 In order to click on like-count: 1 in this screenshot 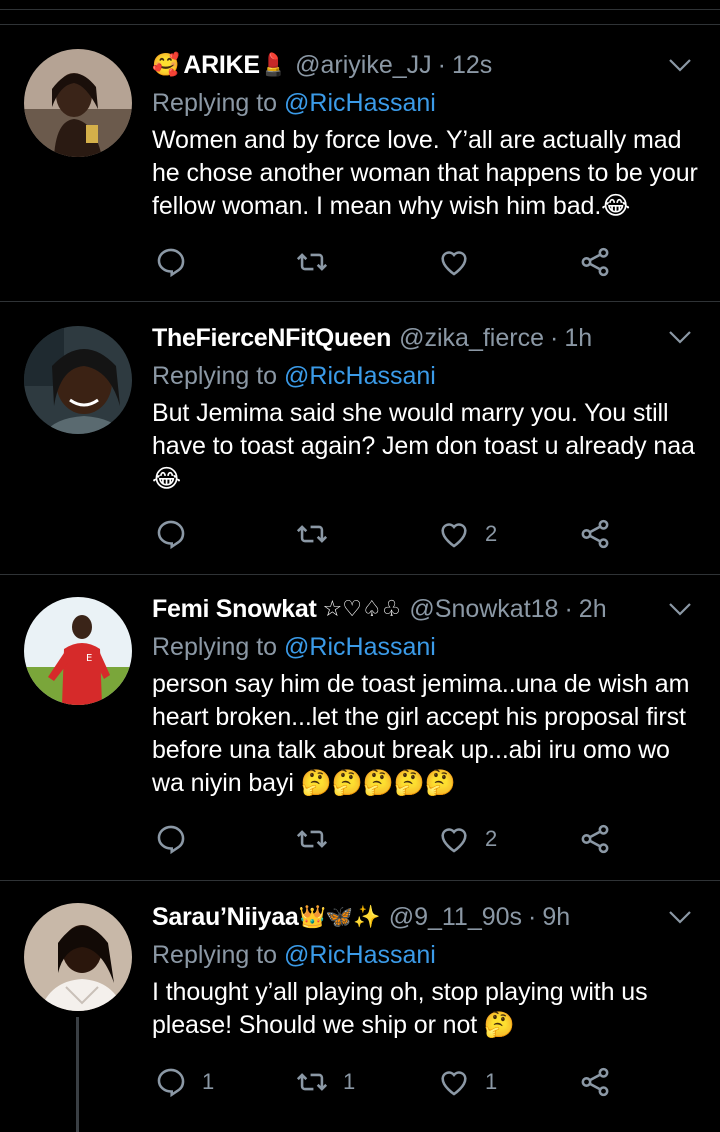, I will do `click(491, 1081)`.